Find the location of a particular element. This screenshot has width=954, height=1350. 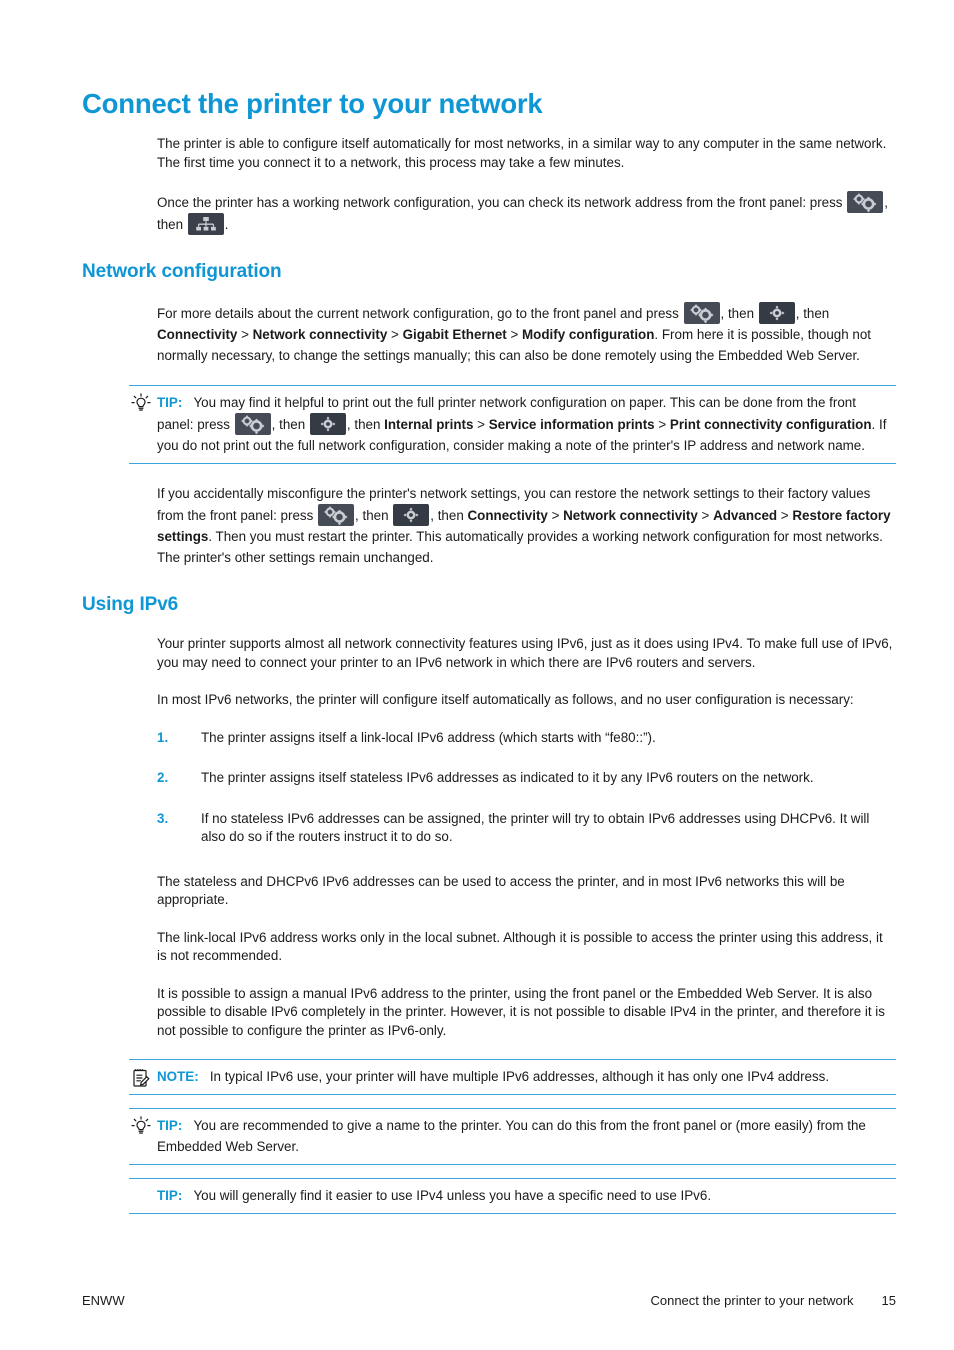

notepad-icon is located at coordinates (141, 1078).